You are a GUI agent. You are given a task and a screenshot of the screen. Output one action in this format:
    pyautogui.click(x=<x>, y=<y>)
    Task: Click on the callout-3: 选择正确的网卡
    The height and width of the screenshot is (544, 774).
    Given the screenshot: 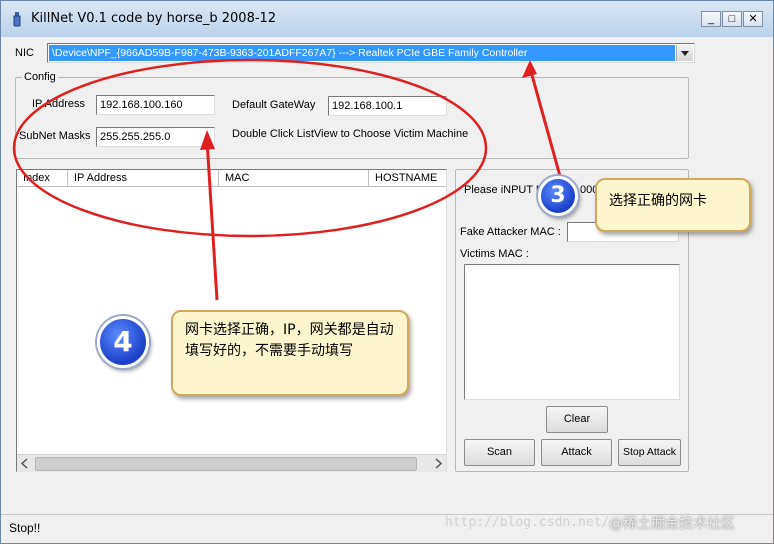 What is the action you would take?
    pyautogui.click(x=673, y=205)
    